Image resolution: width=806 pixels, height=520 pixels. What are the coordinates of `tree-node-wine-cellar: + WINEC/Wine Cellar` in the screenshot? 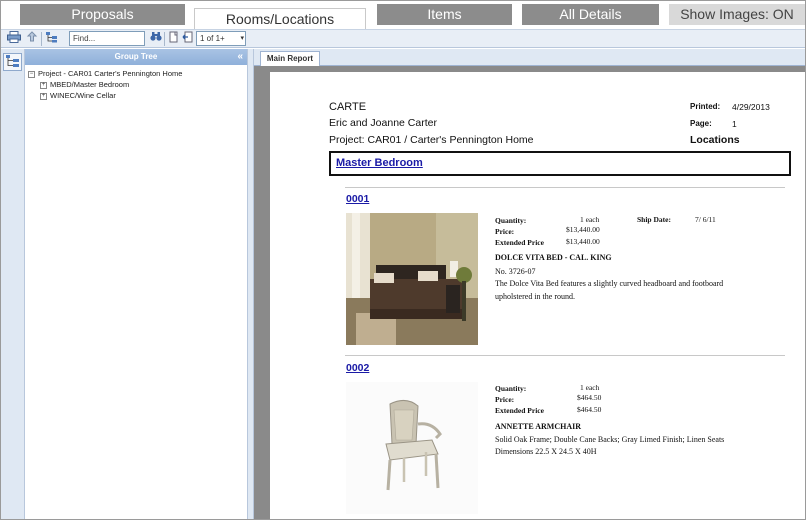 It's located at (136, 95).